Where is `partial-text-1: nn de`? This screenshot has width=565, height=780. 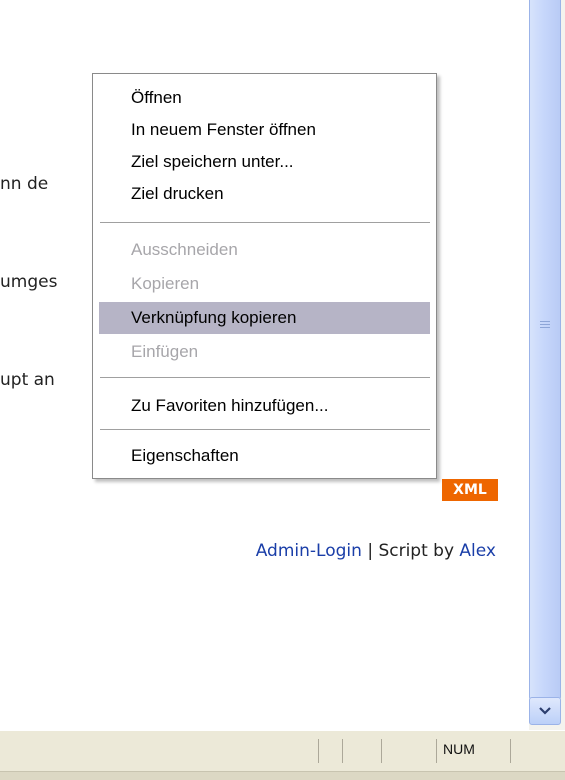
partial-text-1: nn de is located at coordinates (24, 184).